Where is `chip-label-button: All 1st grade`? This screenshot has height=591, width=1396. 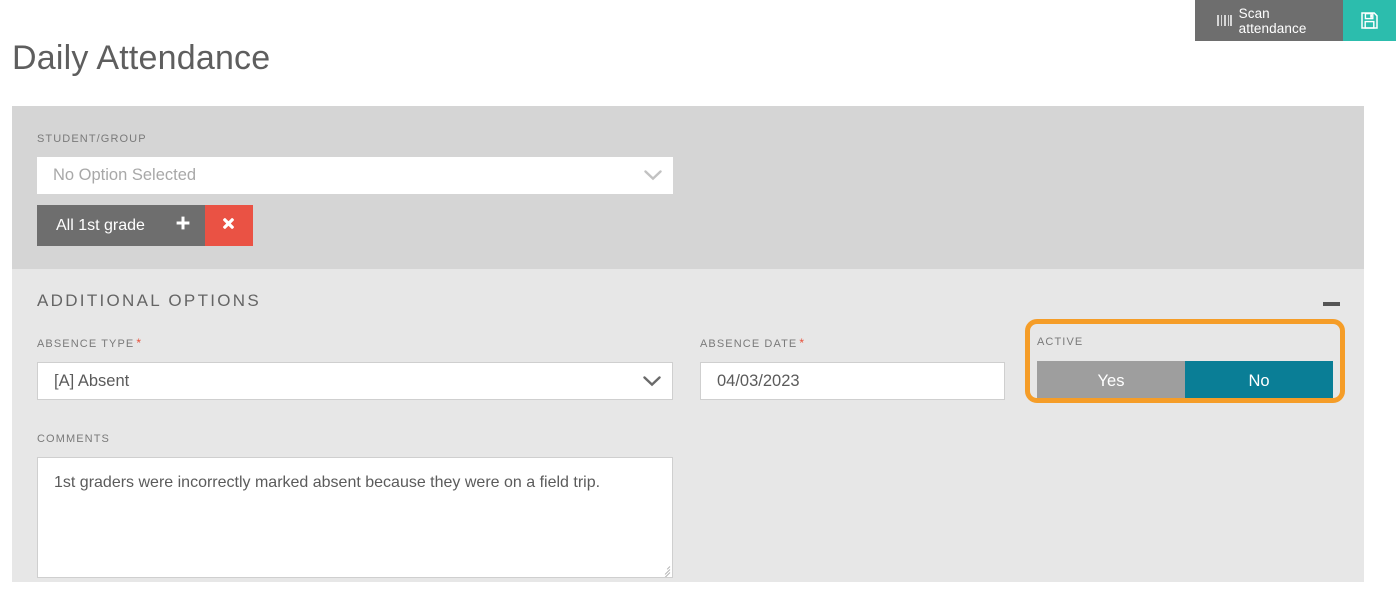 chip-label-button: All 1st grade is located at coordinates (99, 225).